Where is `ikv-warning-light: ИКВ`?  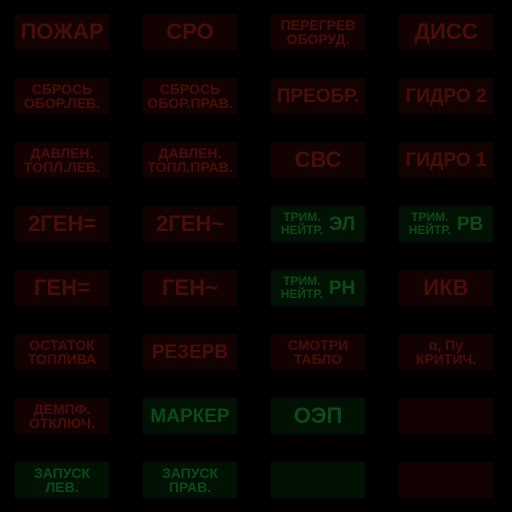
ikv-warning-light: ИКВ is located at coordinates (446, 288).